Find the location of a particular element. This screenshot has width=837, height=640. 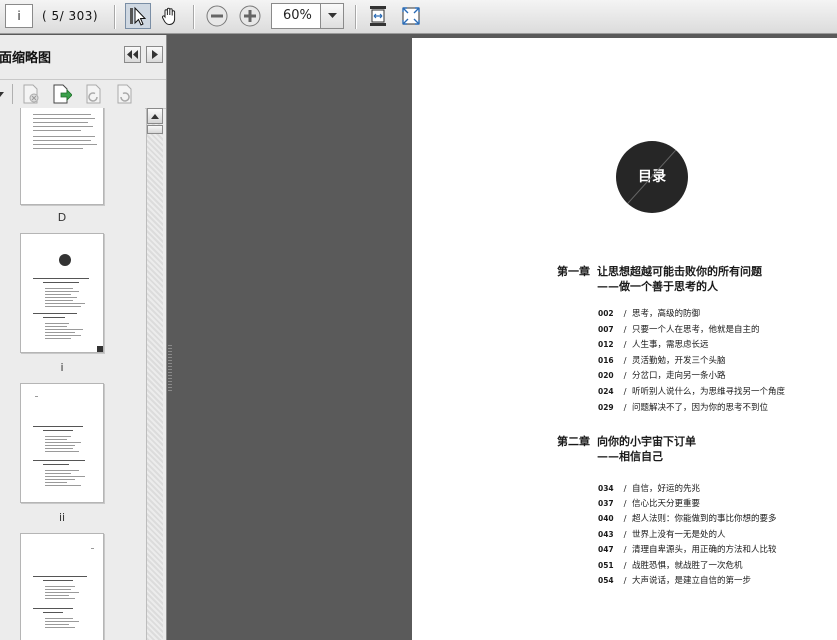

zoom-dropdown-button is located at coordinates (332, 16).